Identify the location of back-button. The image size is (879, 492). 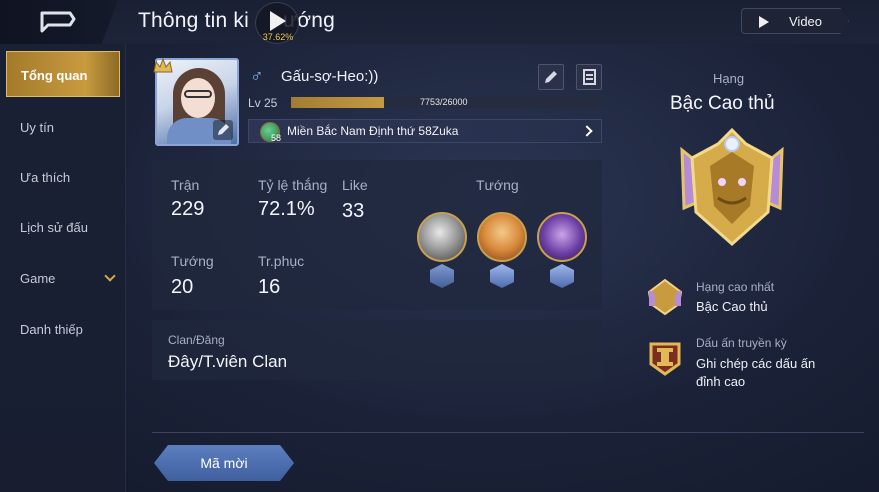
(59, 22).